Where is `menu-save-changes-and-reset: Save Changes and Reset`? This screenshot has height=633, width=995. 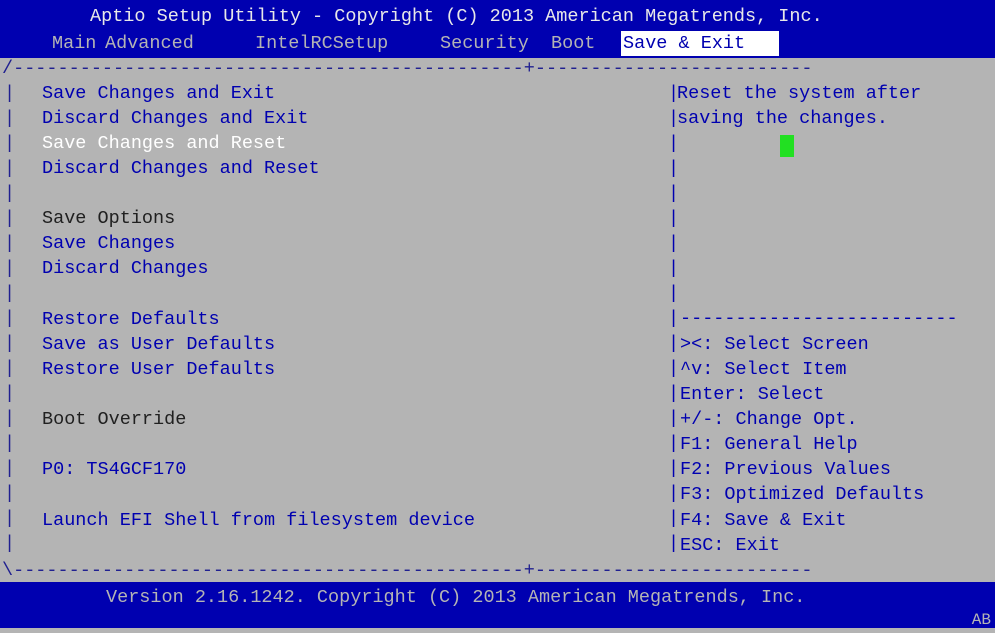
menu-save-changes-and-reset: Save Changes and Reset is located at coordinates (164, 143).